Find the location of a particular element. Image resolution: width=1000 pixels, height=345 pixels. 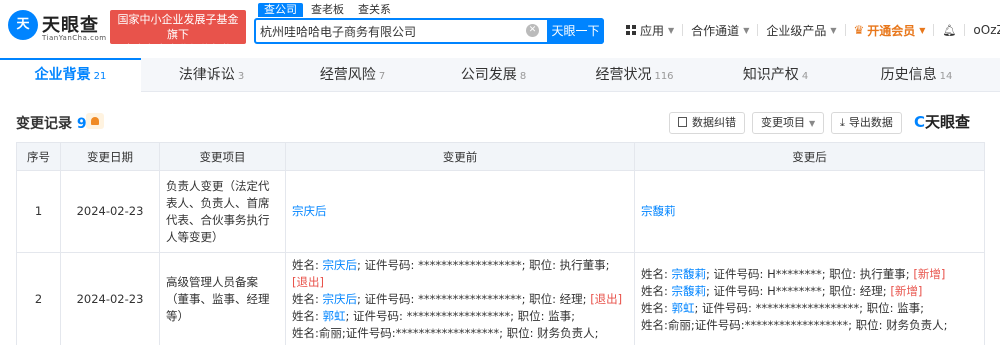

tab-history: 历史信息 14 is located at coordinates (916, 75).